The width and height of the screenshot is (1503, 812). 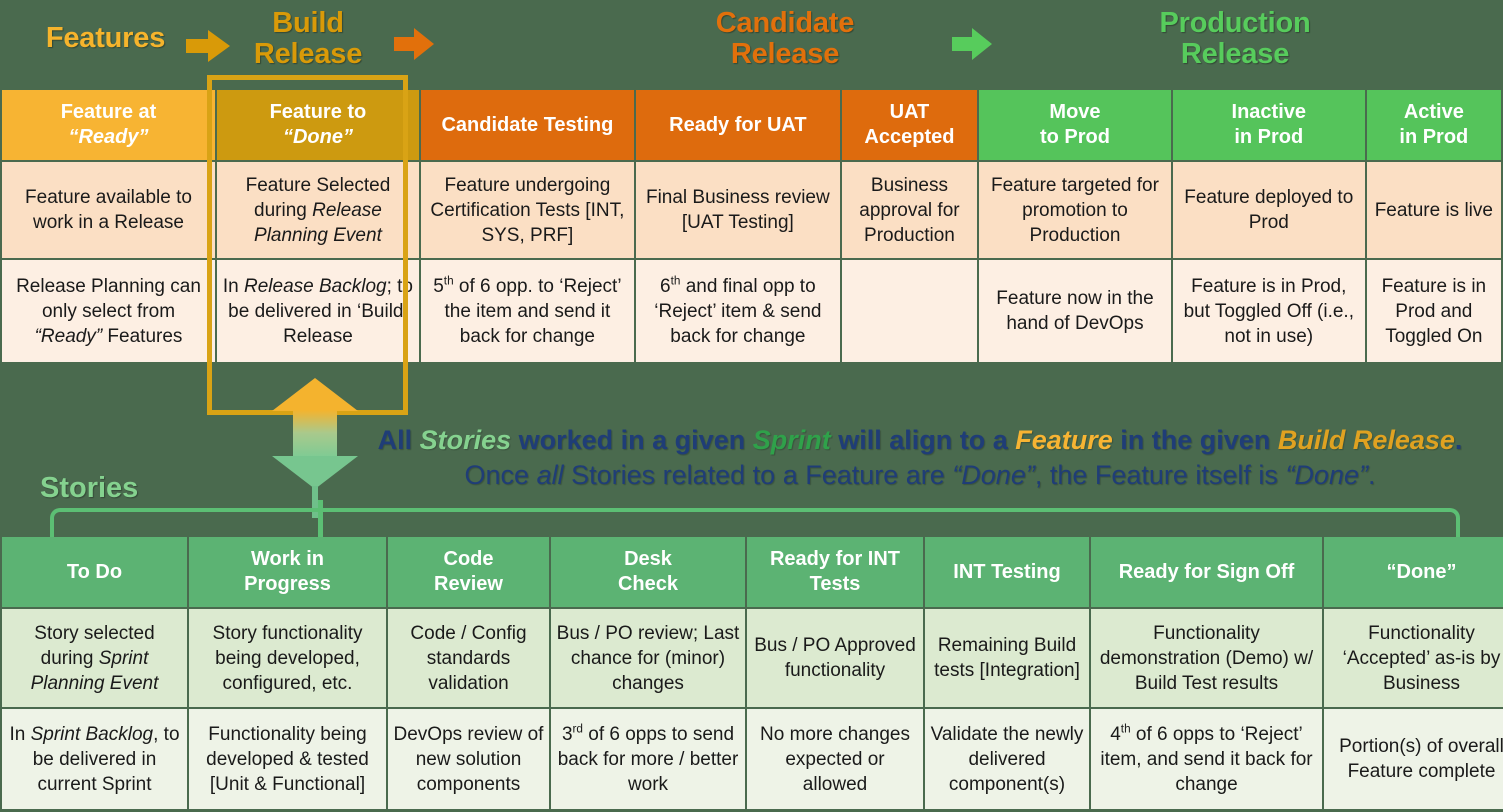 What do you see at coordinates (909, 112) in the screenshot?
I see `header-line1: UAT` at bounding box center [909, 112].